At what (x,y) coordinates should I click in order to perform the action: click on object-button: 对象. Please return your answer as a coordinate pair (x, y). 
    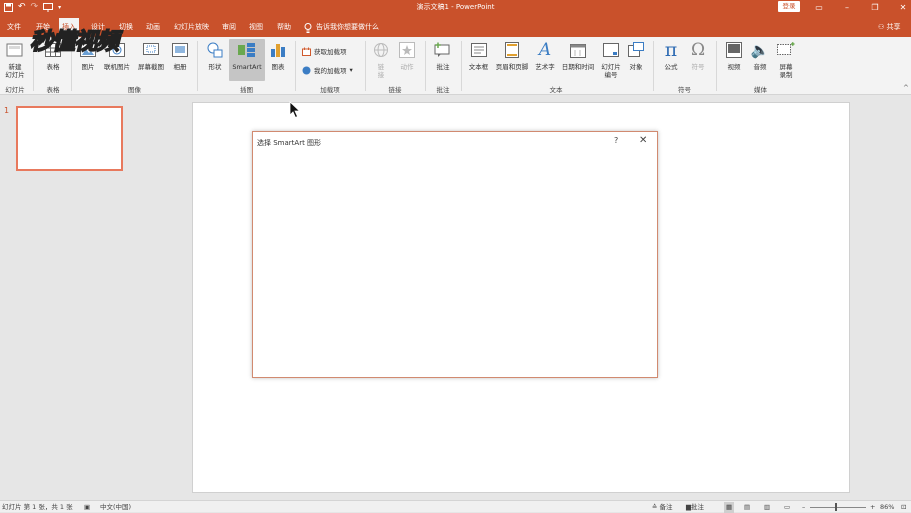
    Looking at the image, I should click on (636, 55).